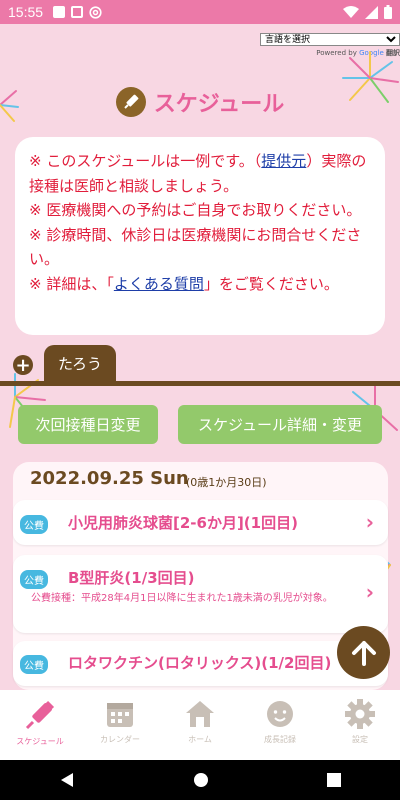 This screenshot has width=400, height=800. Describe the element at coordinates (330, 39) in the screenshot. I see `language-select: 言語を選択` at that location.